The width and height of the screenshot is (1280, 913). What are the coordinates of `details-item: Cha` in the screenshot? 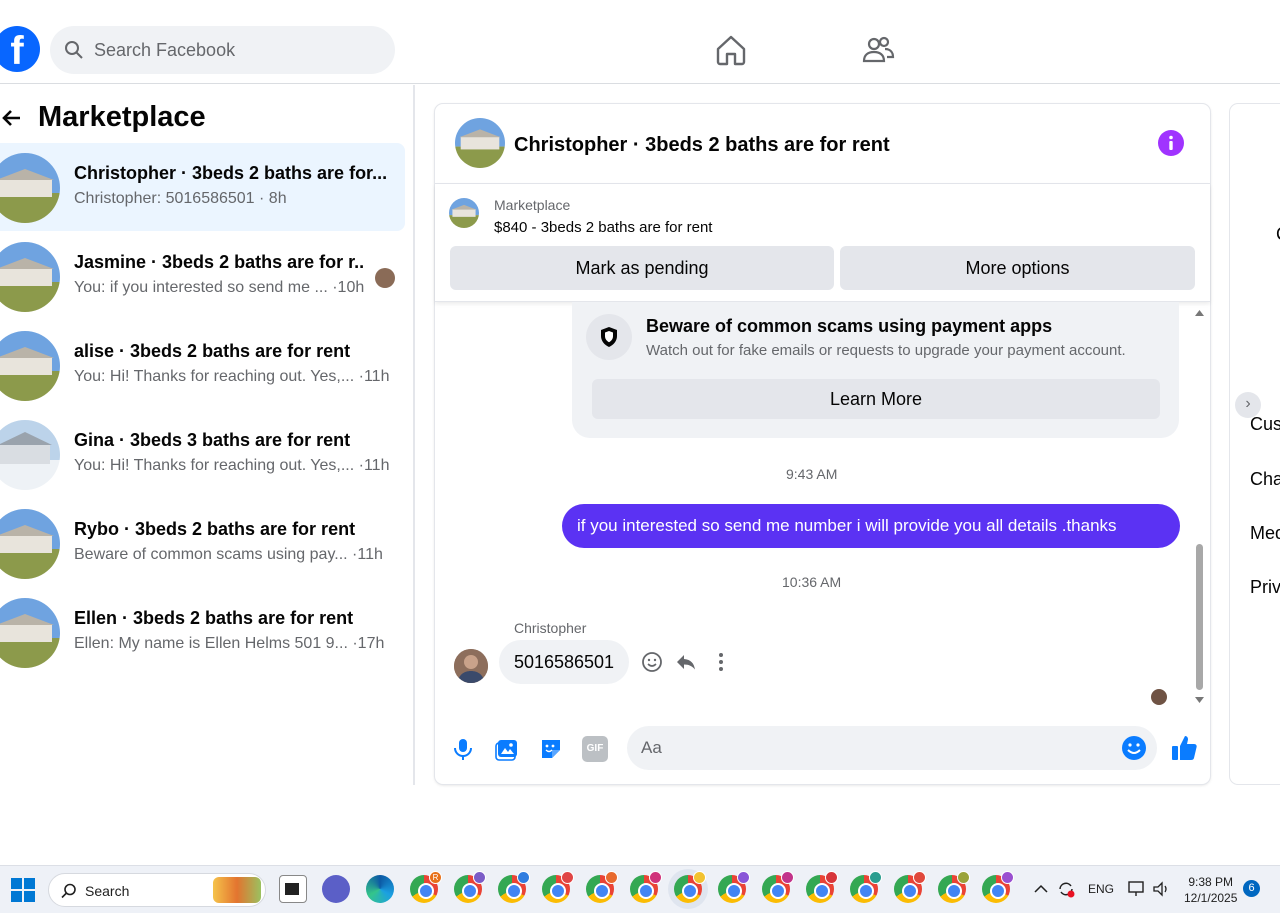 It's located at (1265, 479).